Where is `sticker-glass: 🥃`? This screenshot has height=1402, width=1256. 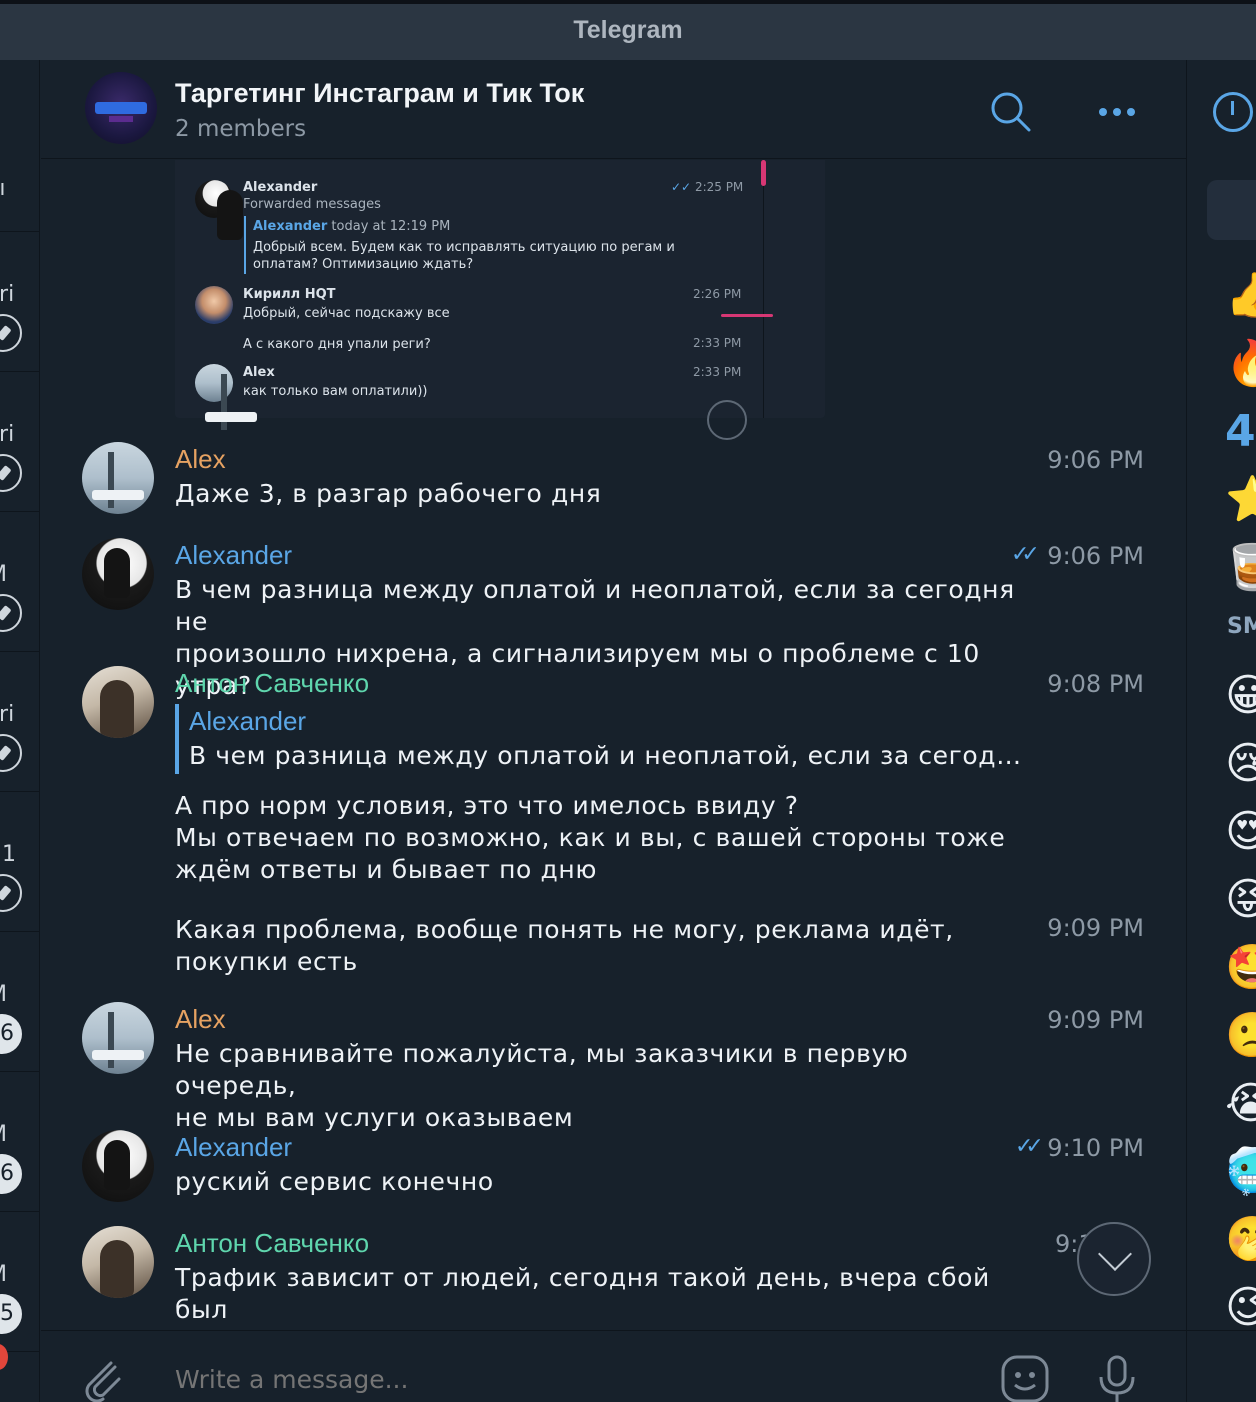
sticker-glass: 🥃 is located at coordinates (1240, 568).